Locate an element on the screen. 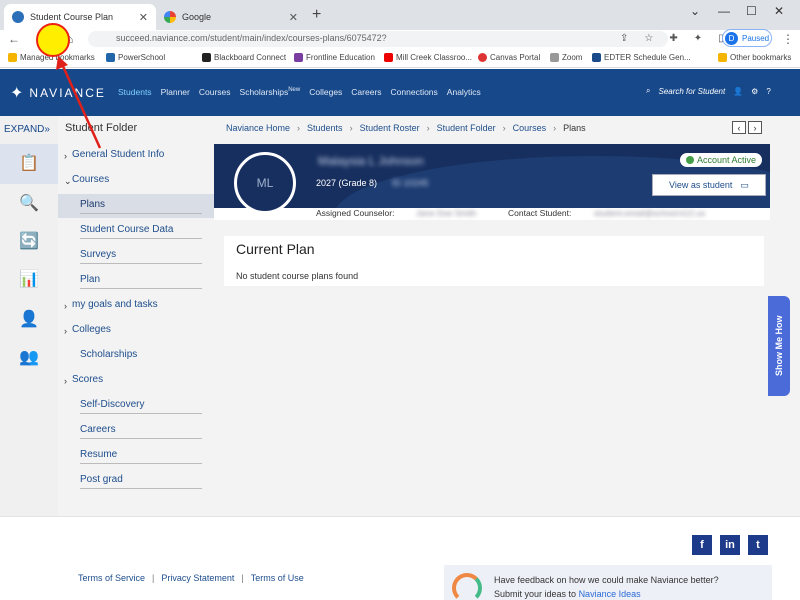 The height and width of the screenshot is (600, 800). window-close-icon: ✕ is located at coordinates (779, 11).